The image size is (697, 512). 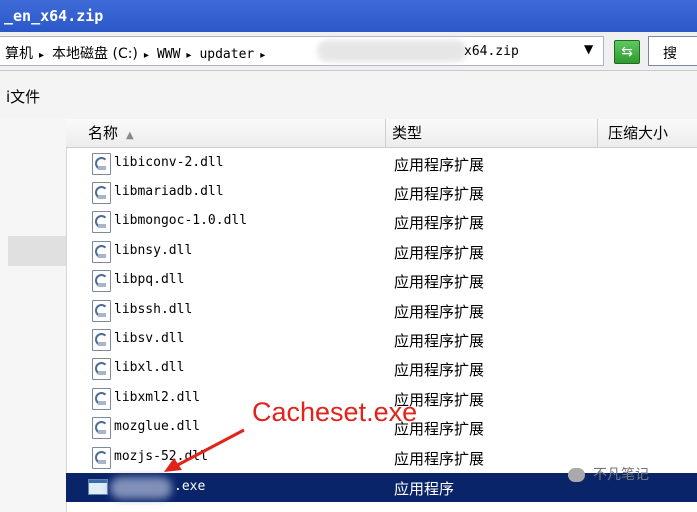 I want to click on address-field: 算机 ▸ 本地磁盘 (C:) ▸ WWW ▸ updater ▸ x64.zip ▼, so click(x=302, y=51).